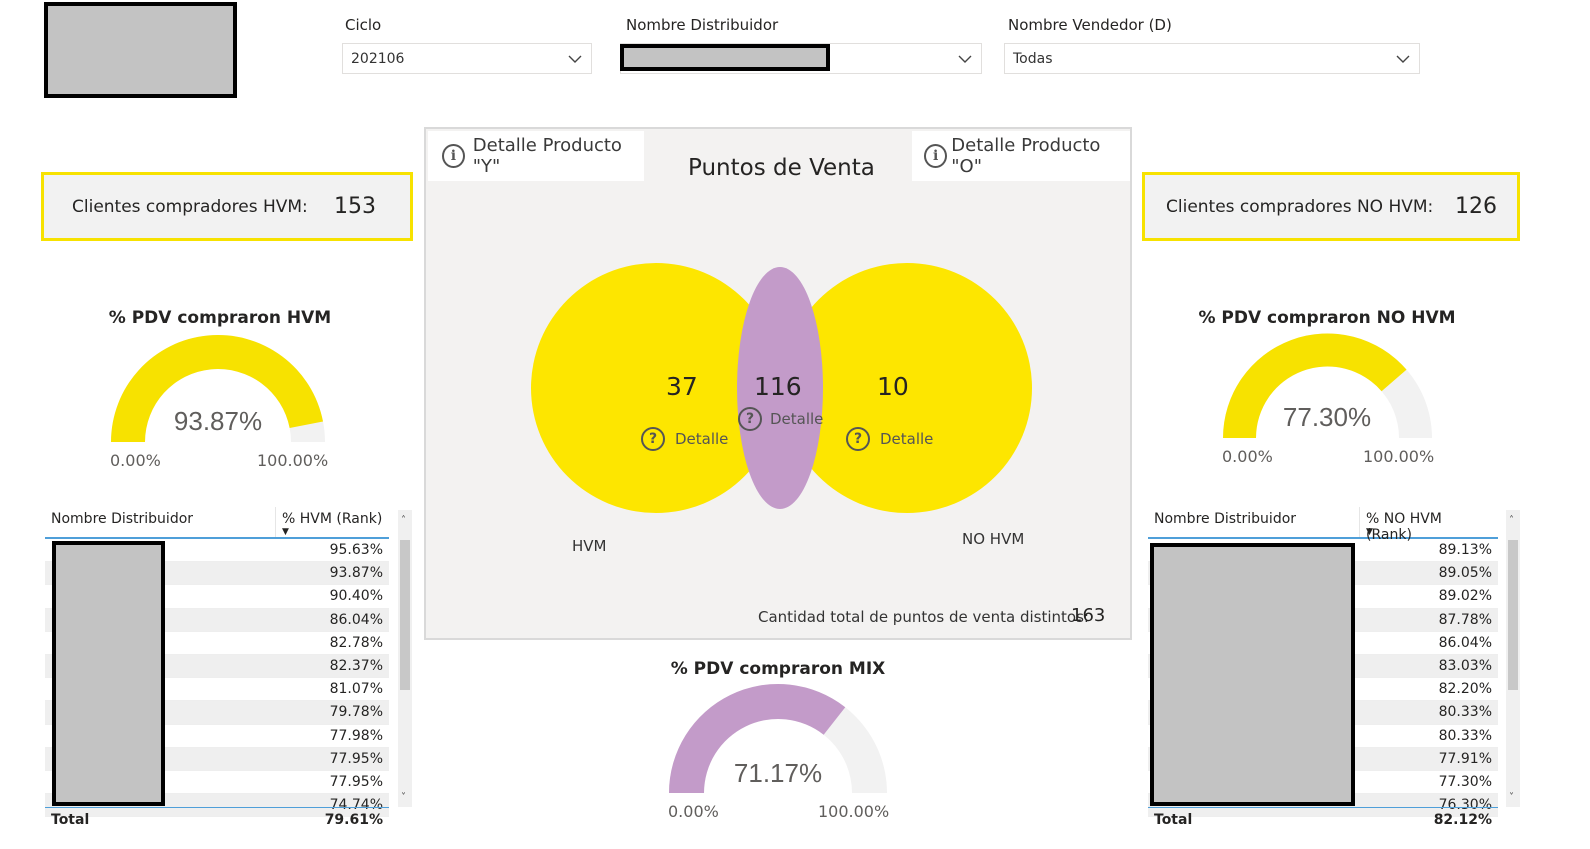 The width and height of the screenshot is (1590, 849). What do you see at coordinates (332, 519) in the screenshot?
I see `col-header-hvm-rank-label: % HVM (Rank)` at bounding box center [332, 519].